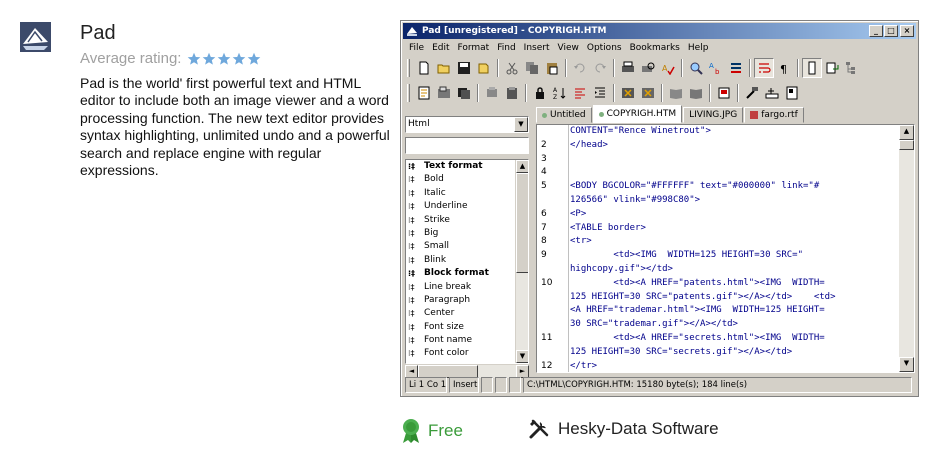 This screenshot has height=475, width=940. What do you see at coordinates (467, 220) in the screenshot?
I see `tag-list-item: ⁝‡ Strike` at bounding box center [467, 220].